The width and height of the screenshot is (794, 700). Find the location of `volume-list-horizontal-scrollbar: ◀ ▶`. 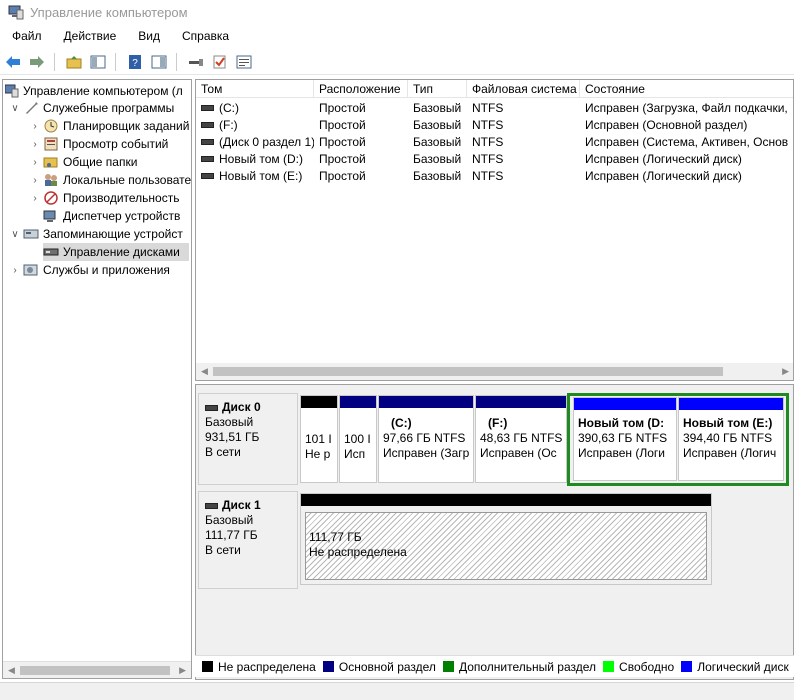

volume-list-horizontal-scrollbar: ◀ ▶ is located at coordinates (494, 371).